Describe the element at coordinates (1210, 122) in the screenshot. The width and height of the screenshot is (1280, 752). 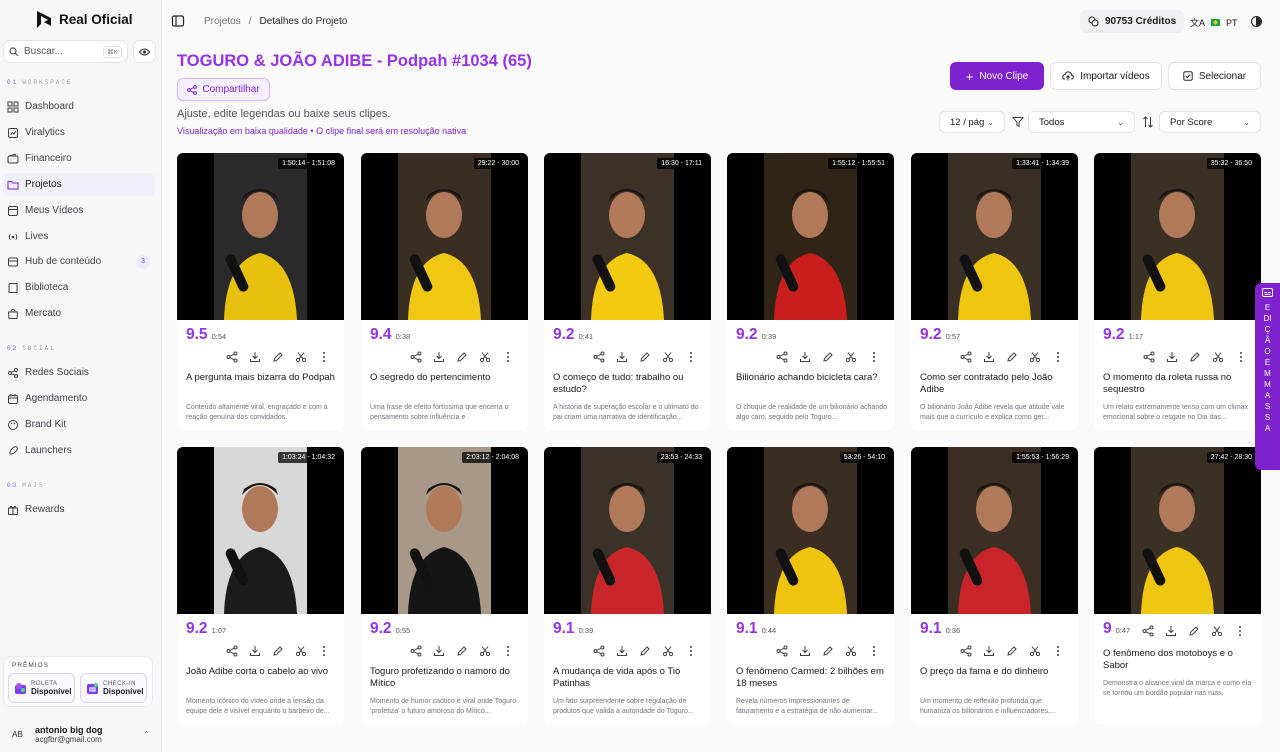
I see `sort-select: Por Score ⌄` at that location.